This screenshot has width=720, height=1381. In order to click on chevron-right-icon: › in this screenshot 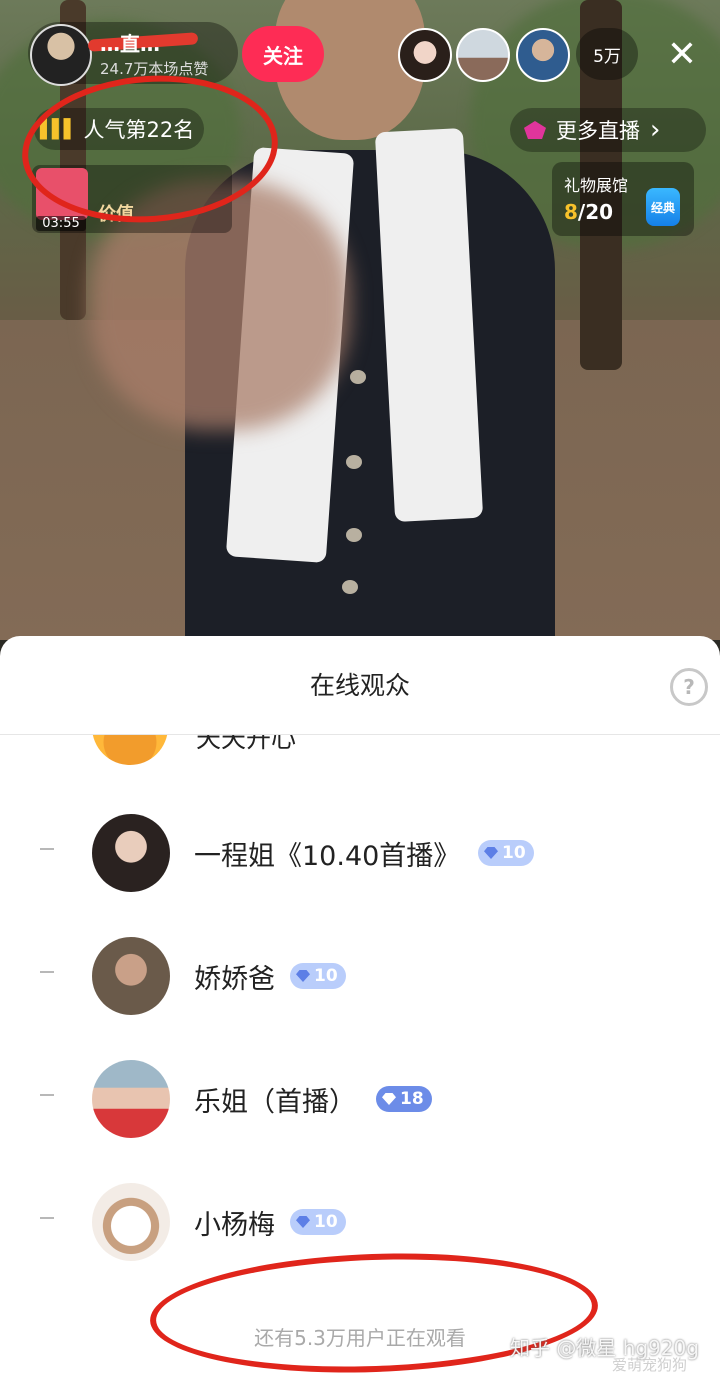, I will do `click(655, 130)`.